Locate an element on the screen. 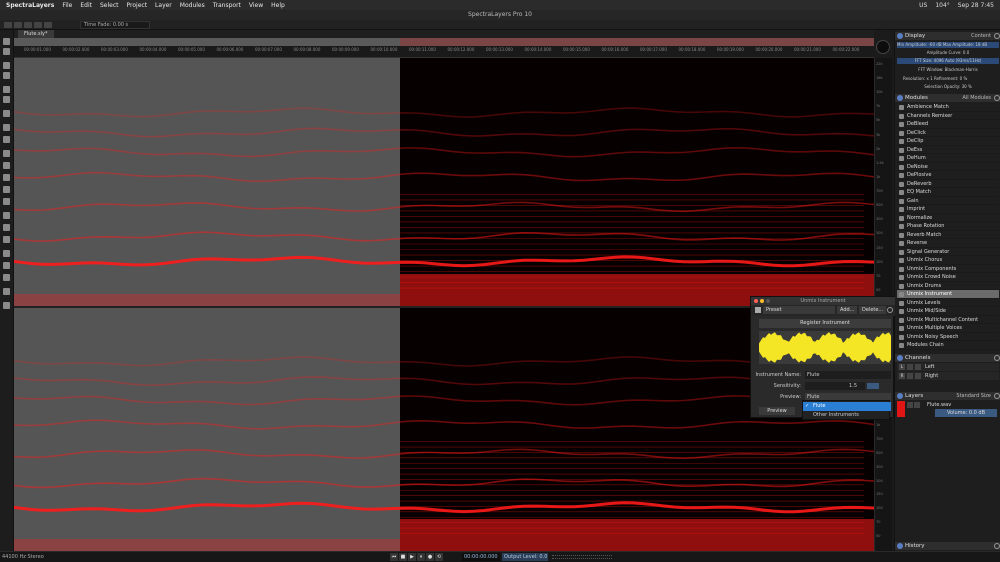 This screenshot has height=562, width=1000. module-item: Unmix Drums is located at coordinates (948, 286).